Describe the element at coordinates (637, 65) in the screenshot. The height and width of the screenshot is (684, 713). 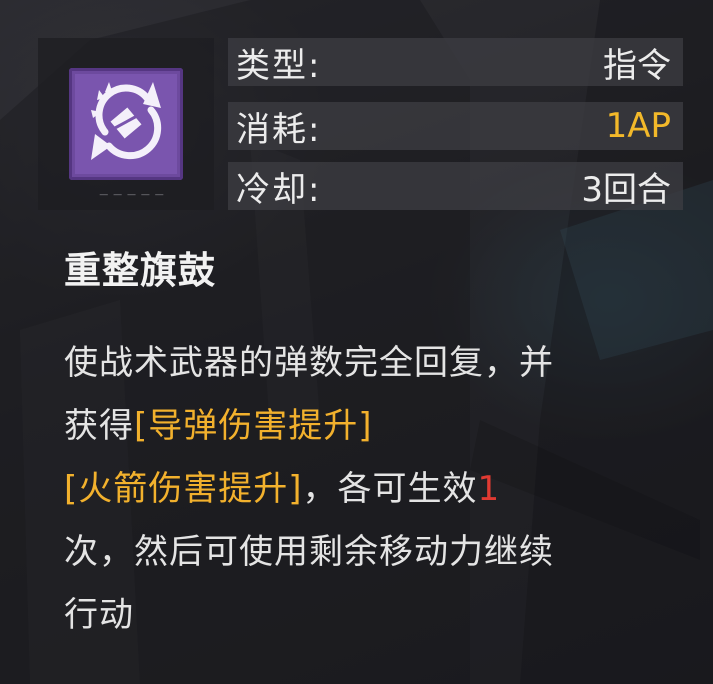
I see `type-value: 指令` at that location.